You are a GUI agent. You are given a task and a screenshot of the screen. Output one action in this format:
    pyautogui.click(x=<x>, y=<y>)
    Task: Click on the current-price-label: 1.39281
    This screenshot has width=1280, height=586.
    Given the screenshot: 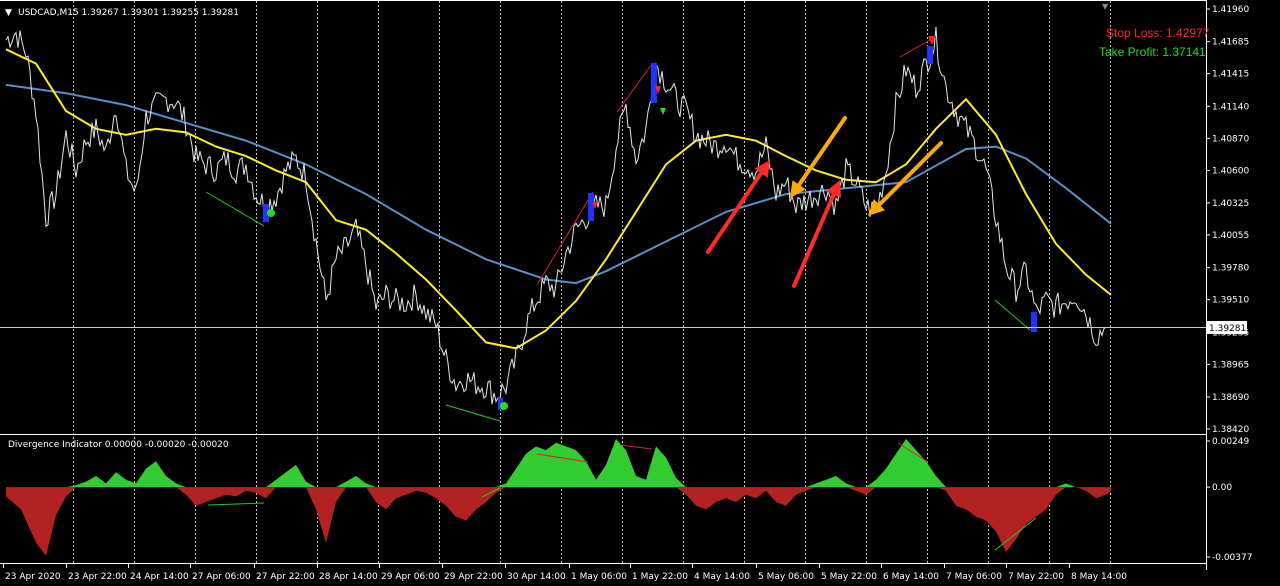 What is the action you would take?
    pyautogui.click(x=1227, y=329)
    